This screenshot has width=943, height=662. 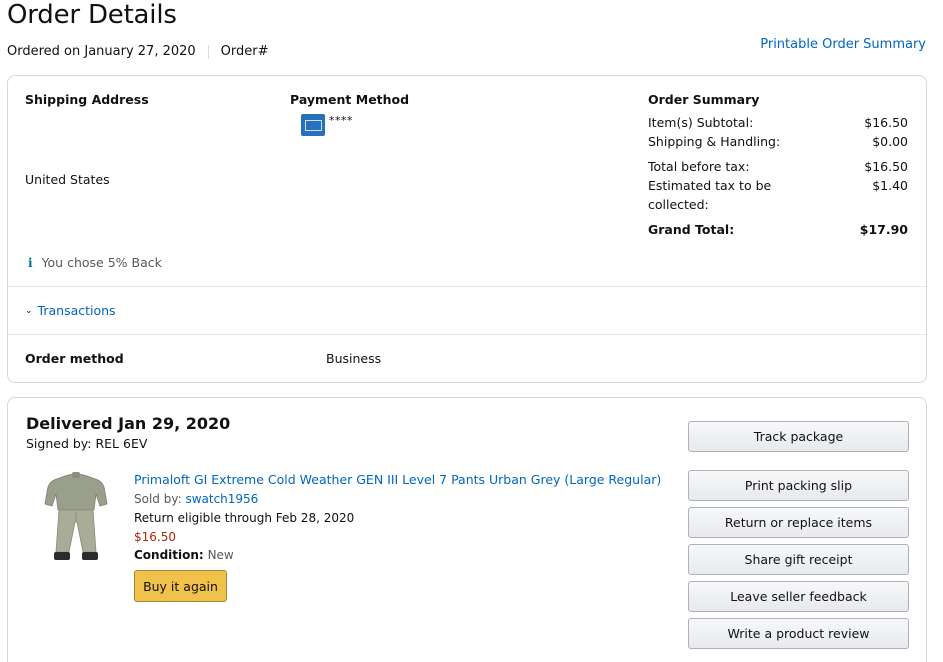 I want to click on grand-total-label: Grand Total:, so click(x=691, y=229).